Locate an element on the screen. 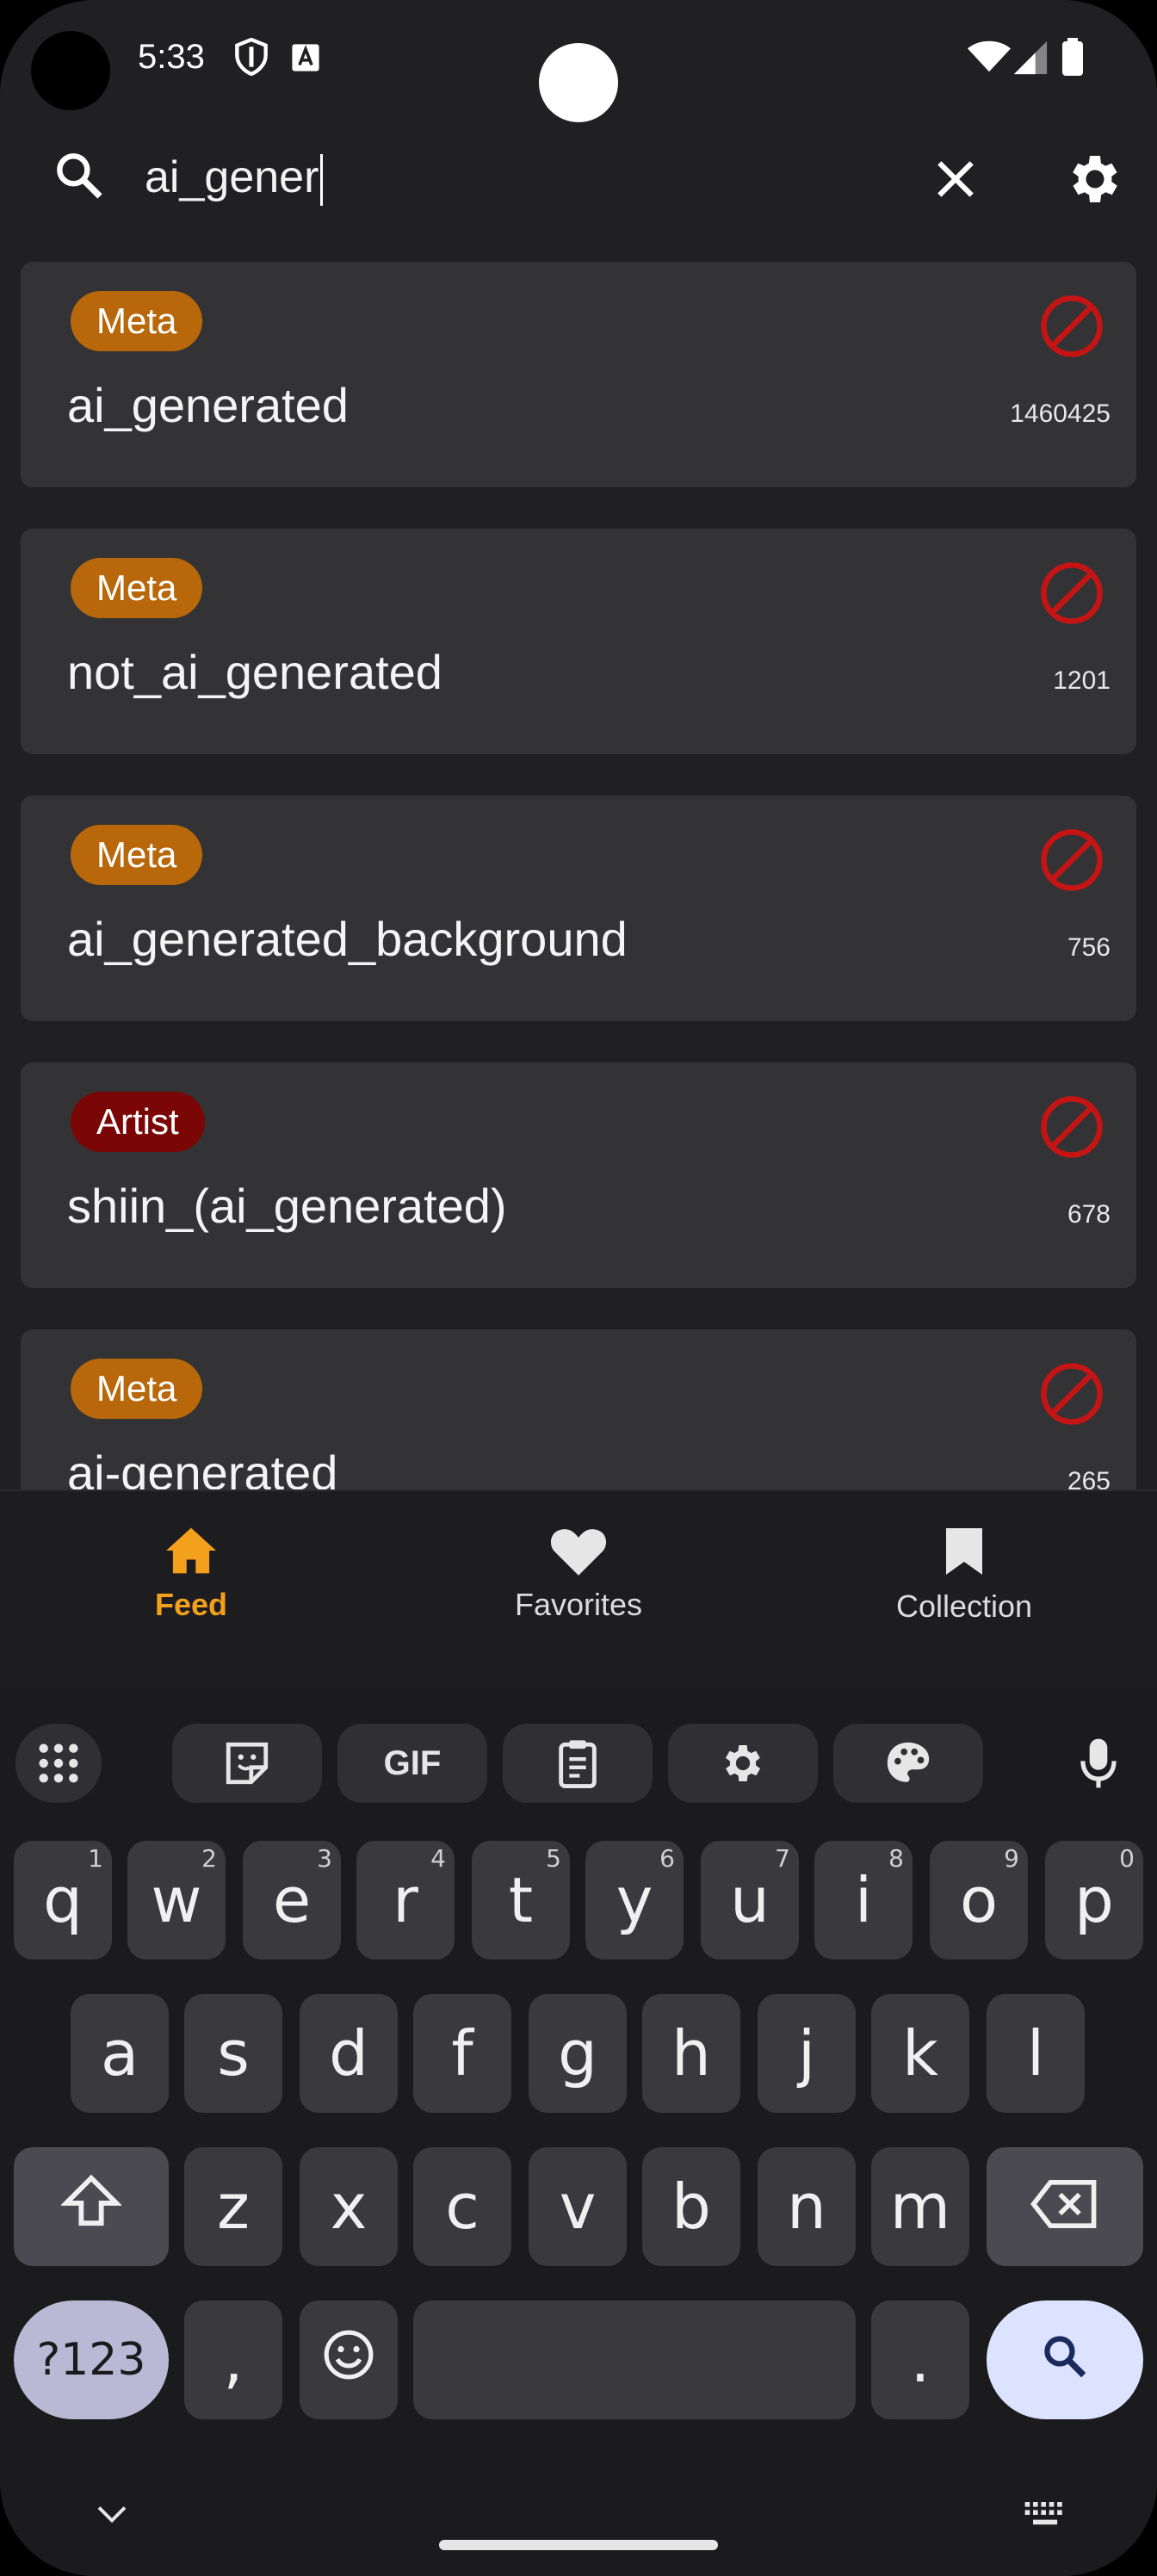 This screenshot has height=2576, width=1157. search-input: ai_gener is located at coordinates (235, 180).